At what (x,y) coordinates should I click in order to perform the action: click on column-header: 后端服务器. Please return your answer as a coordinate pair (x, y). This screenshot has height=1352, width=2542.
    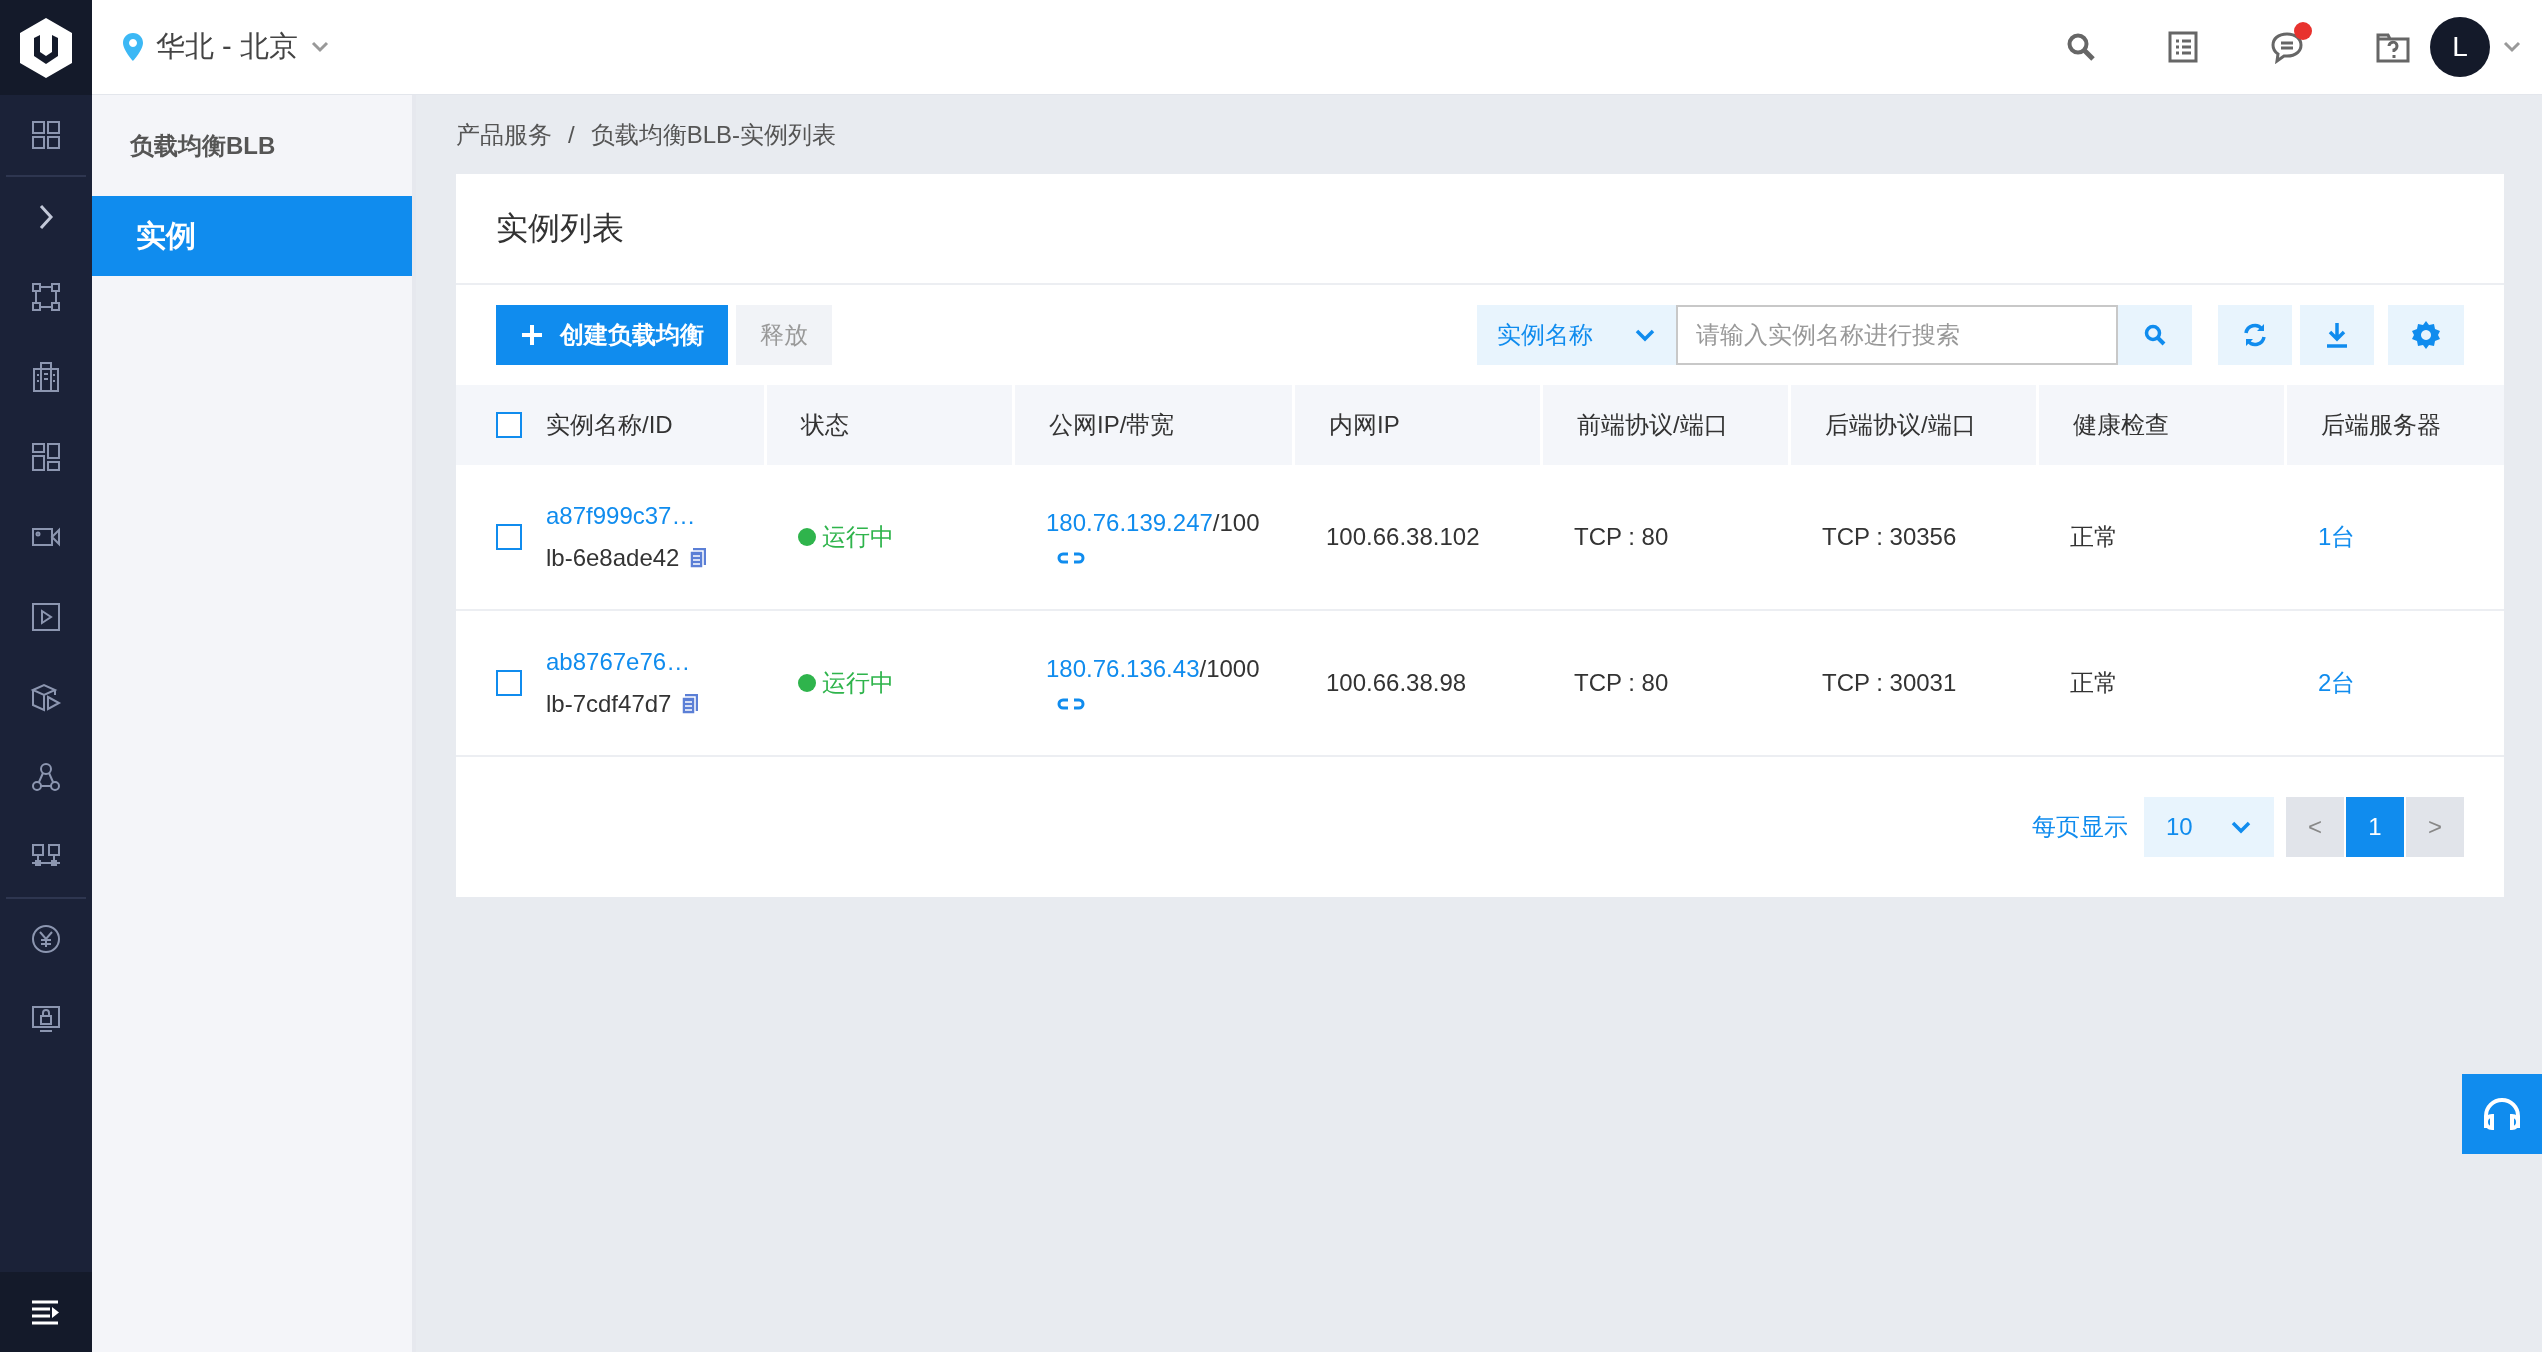
    Looking at the image, I should click on (2381, 425).